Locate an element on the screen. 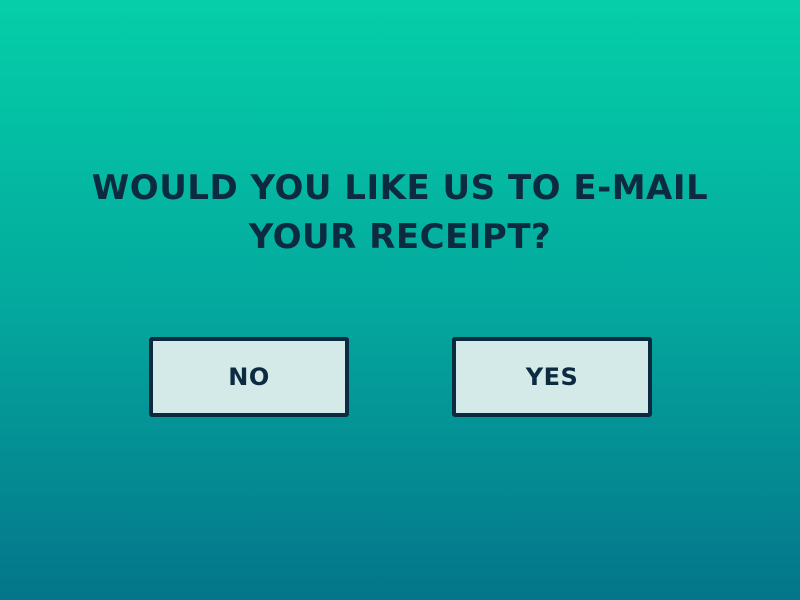  yes-button-label: YES is located at coordinates (552, 377).